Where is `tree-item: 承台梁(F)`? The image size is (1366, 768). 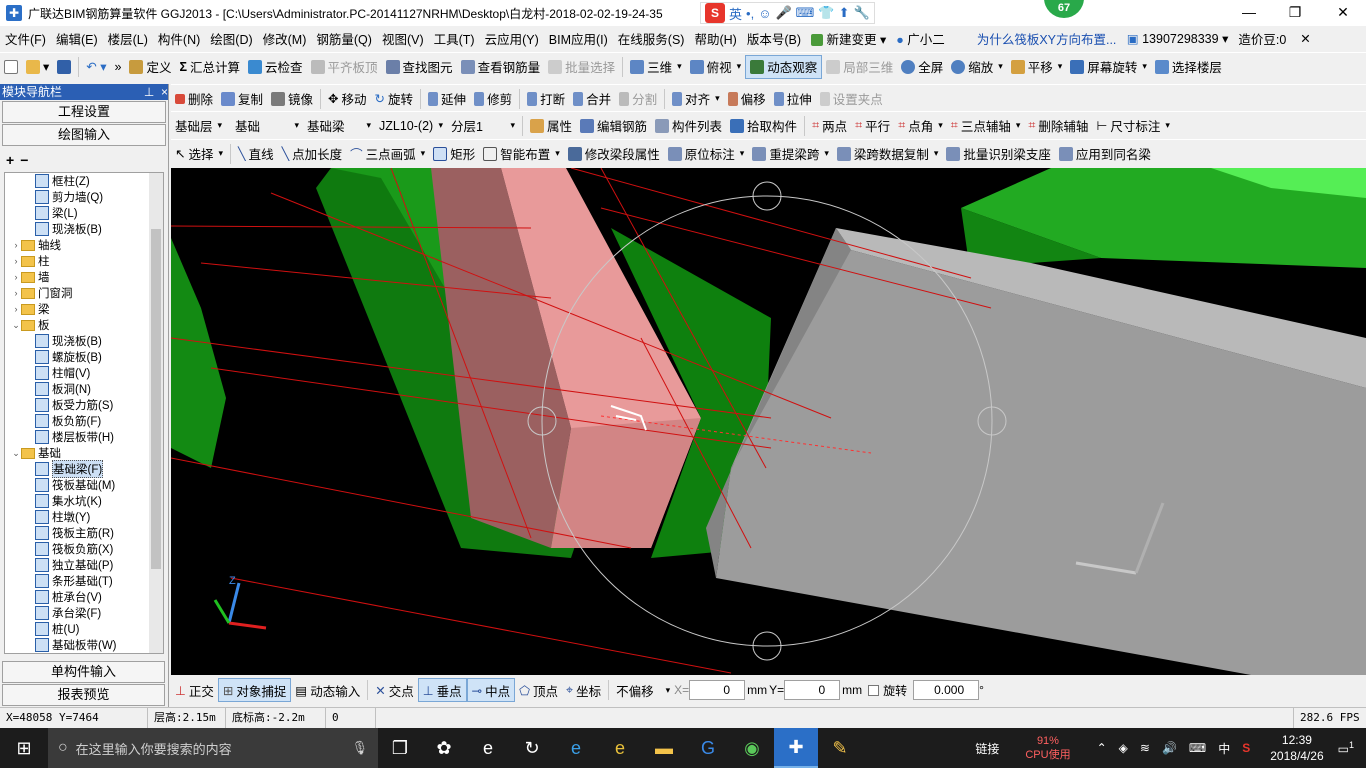 tree-item: 承台梁(F) is located at coordinates (84, 613).